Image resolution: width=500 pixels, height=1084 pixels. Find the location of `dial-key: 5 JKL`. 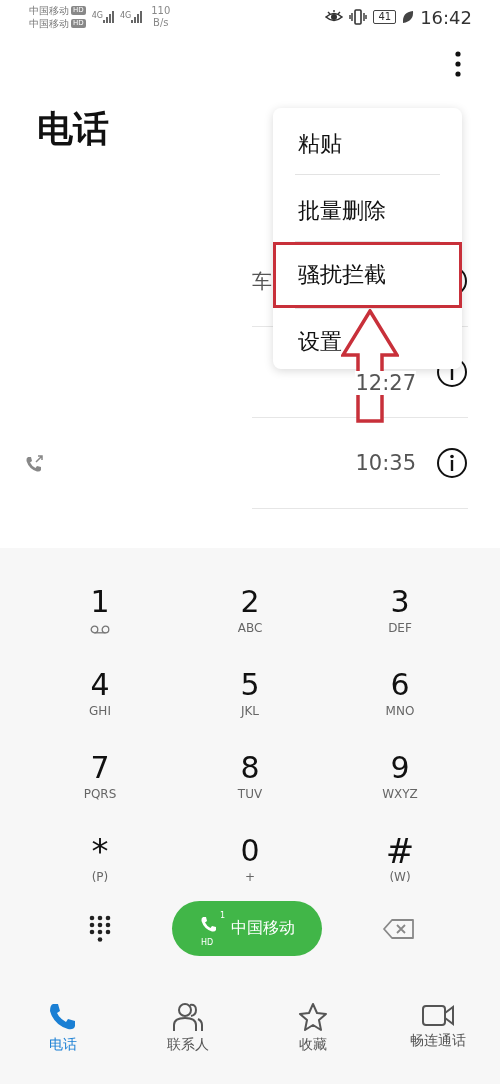

dial-key: 5 JKL is located at coordinates (250, 700).